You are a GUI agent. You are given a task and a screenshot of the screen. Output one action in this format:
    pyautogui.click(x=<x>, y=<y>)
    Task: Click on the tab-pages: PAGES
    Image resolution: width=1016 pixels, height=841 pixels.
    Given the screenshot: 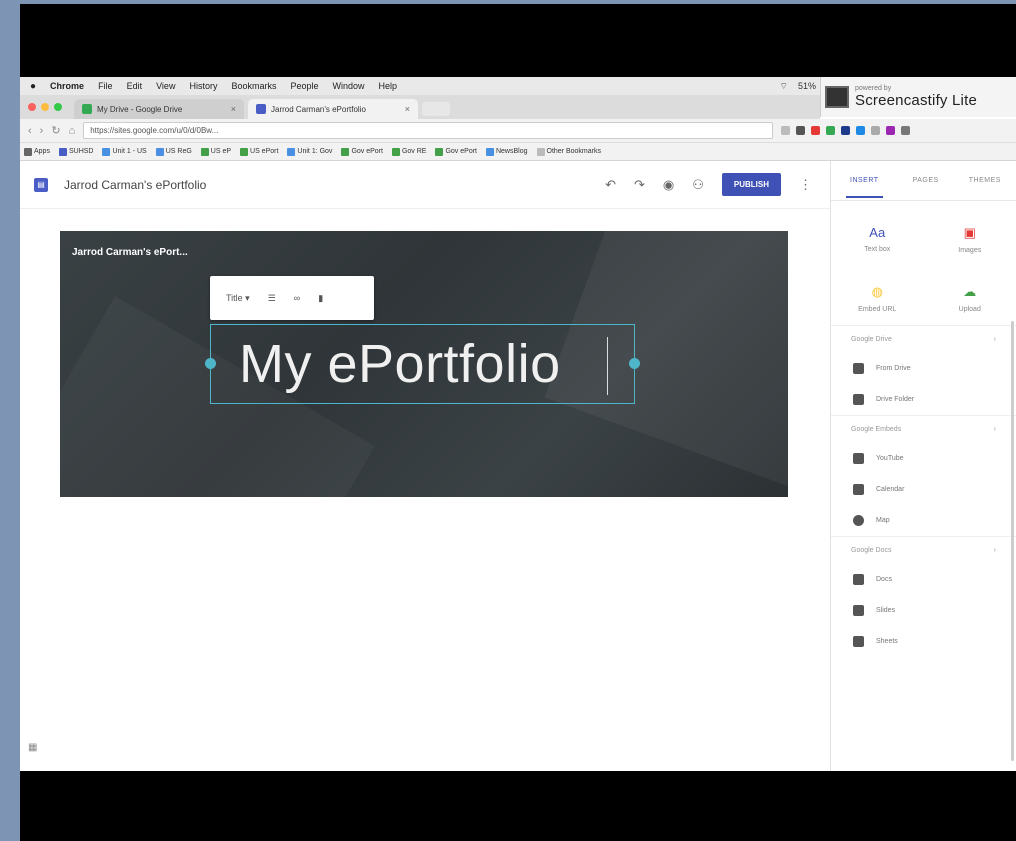 What is the action you would take?
    pyautogui.click(x=926, y=180)
    